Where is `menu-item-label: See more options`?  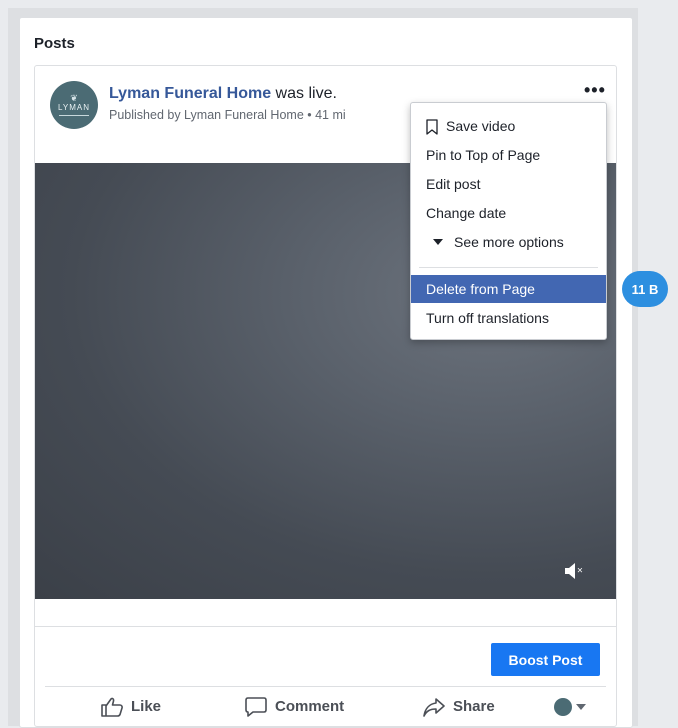
menu-item-label: See more options is located at coordinates (509, 242).